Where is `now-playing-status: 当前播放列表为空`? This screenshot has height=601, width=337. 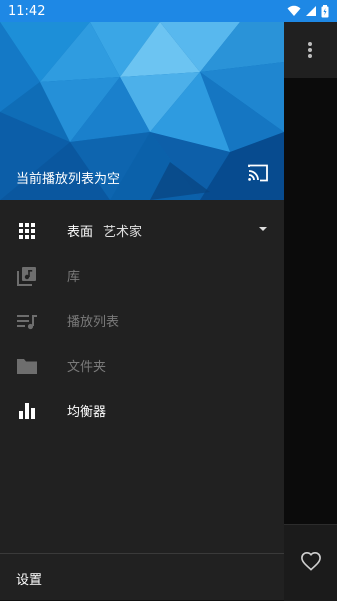
now-playing-status: 当前播放列表为空 is located at coordinates (68, 179).